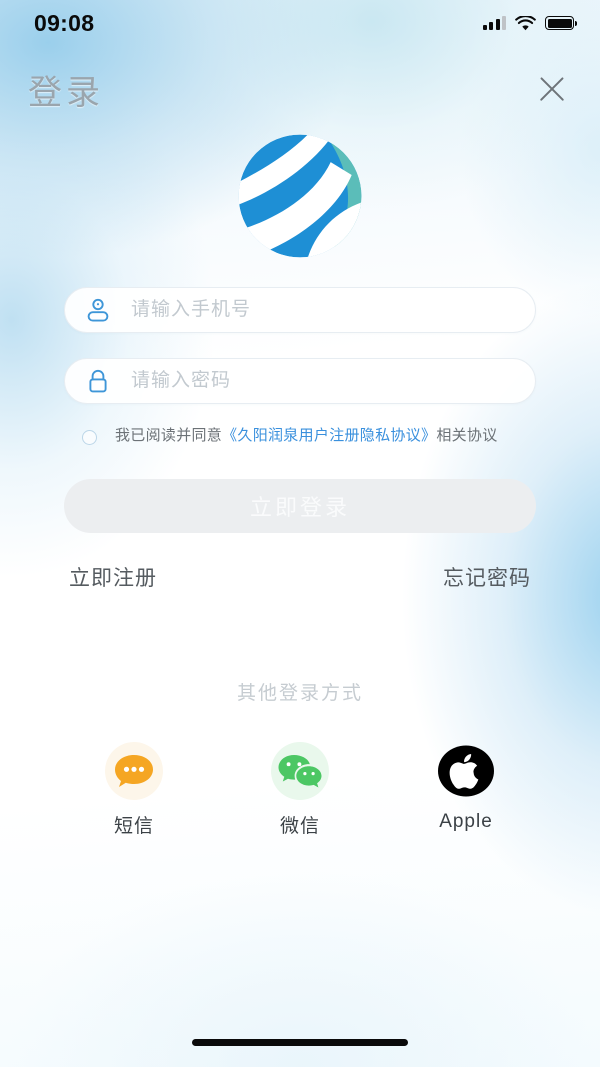 The height and width of the screenshot is (1067, 600). What do you see at coordinates (300, 1042) in the screenshot?
I see `home-indicator-bar` at bounding box center [300, 1042].